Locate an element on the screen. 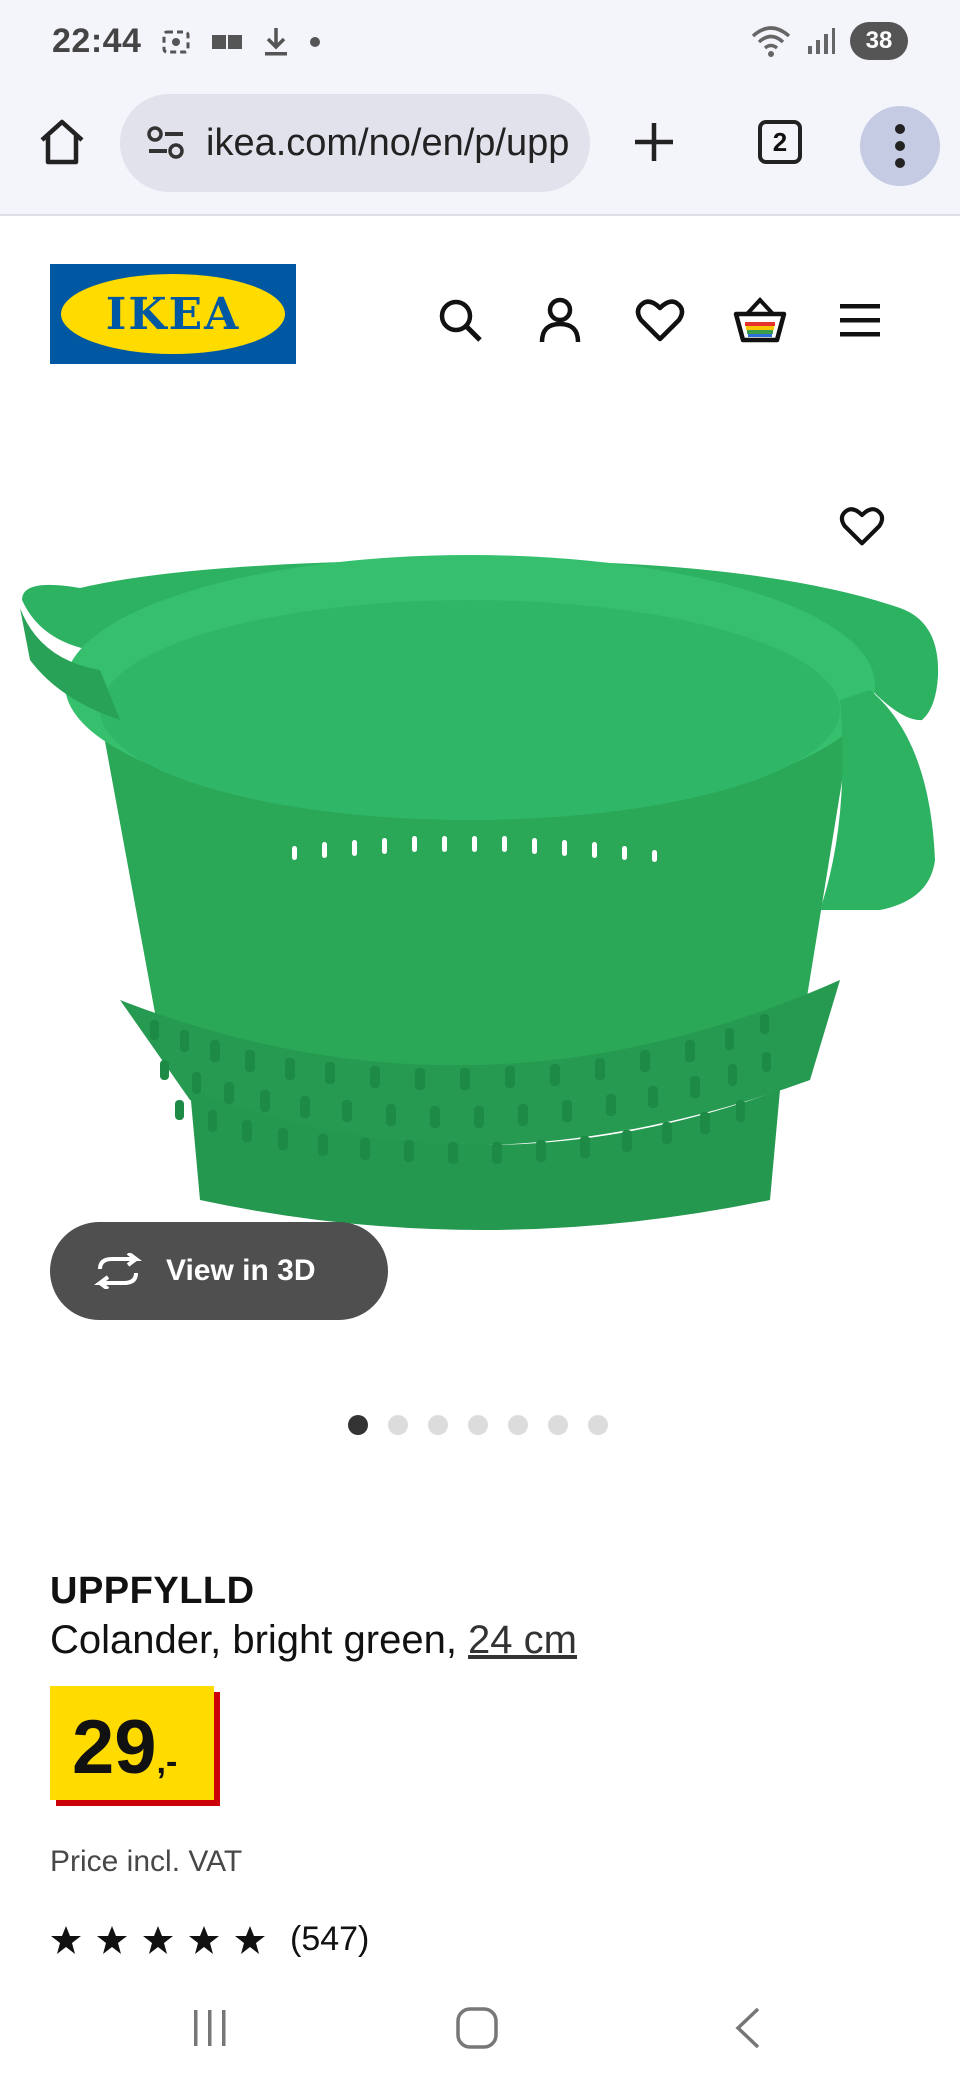  site-header: IKEA is located at coordinates (480, 316).